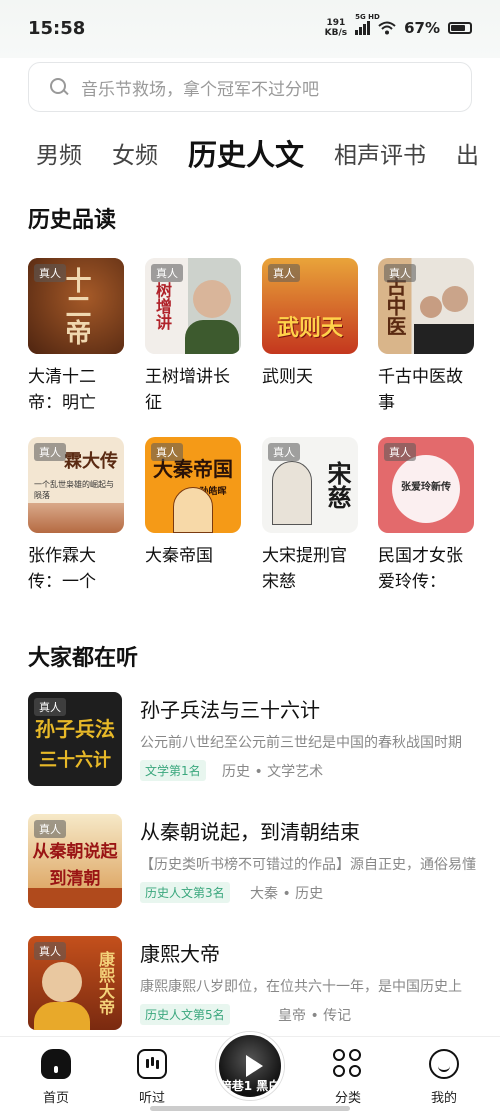 The image size is (500, 1115). I want to click on list-description: 【历史类听书榜不可错过的作品】源自正史，通俗易懂, so click(308, 865).